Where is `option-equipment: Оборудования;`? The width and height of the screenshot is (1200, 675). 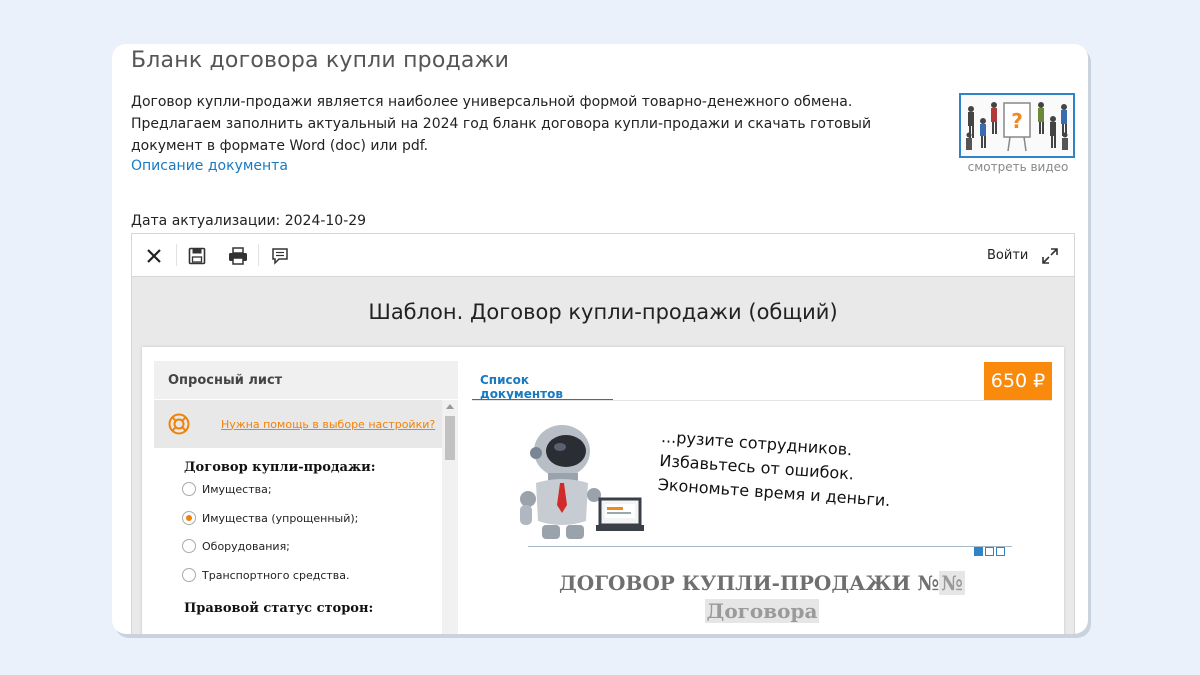
option-equipment: Оборудования; is located at coordinates (236, 546).